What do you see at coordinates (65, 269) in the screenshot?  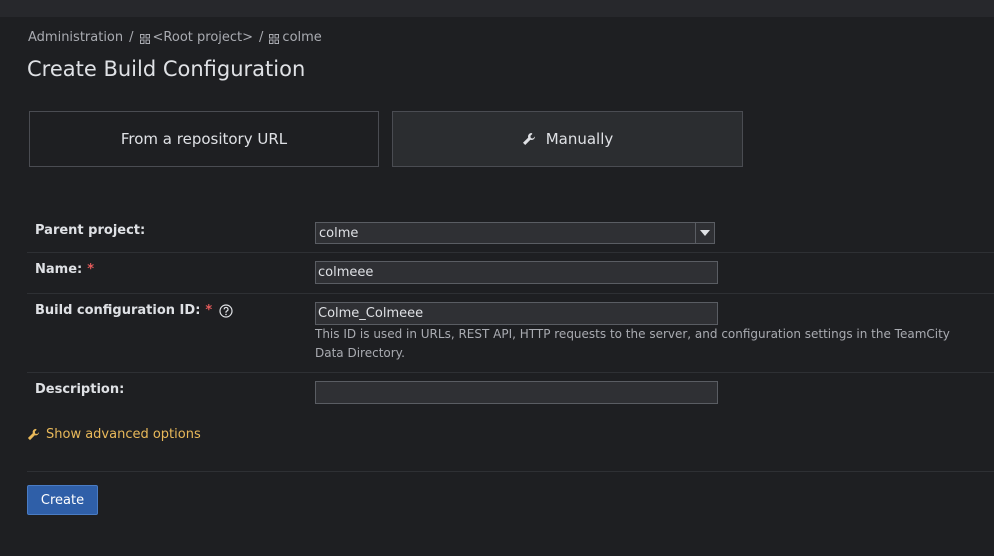 I see `name-label: Name: *` at bounding box center [65, 269].